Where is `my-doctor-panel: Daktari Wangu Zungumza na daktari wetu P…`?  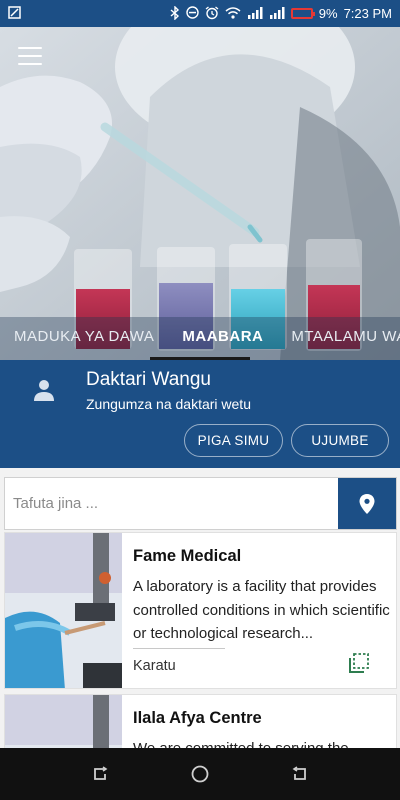
my-doctor-panel: Daktari Wangu Zungumza na daktari wetu P… is located at coordinates (200, 414).